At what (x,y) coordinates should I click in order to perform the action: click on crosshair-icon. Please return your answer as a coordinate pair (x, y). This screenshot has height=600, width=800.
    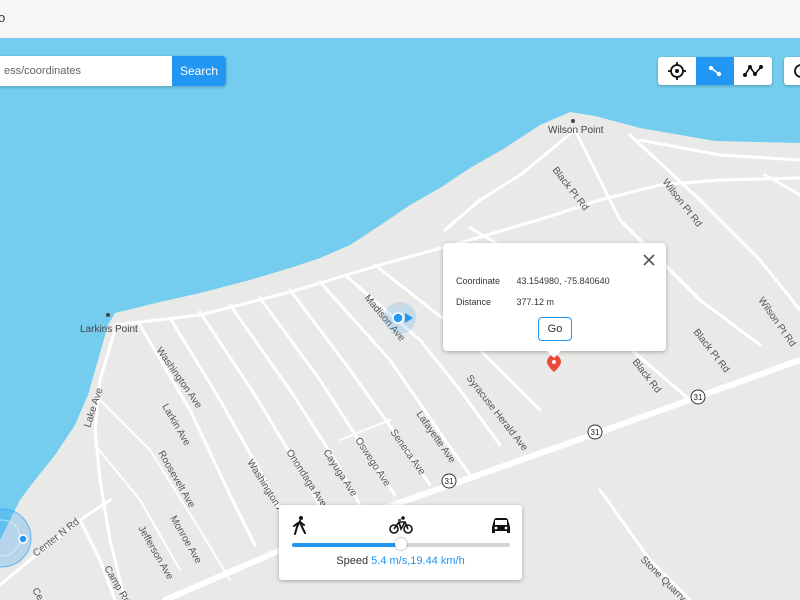
    Looking at the image, I should click on (677, 71).